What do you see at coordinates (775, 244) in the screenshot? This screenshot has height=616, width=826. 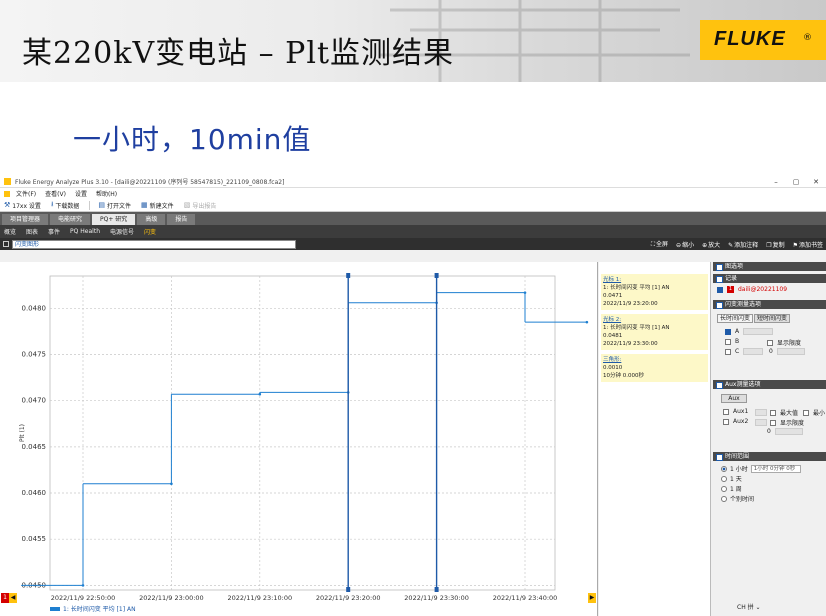 I see `copy-button: ❐复制` at bounding box center [775, 244].